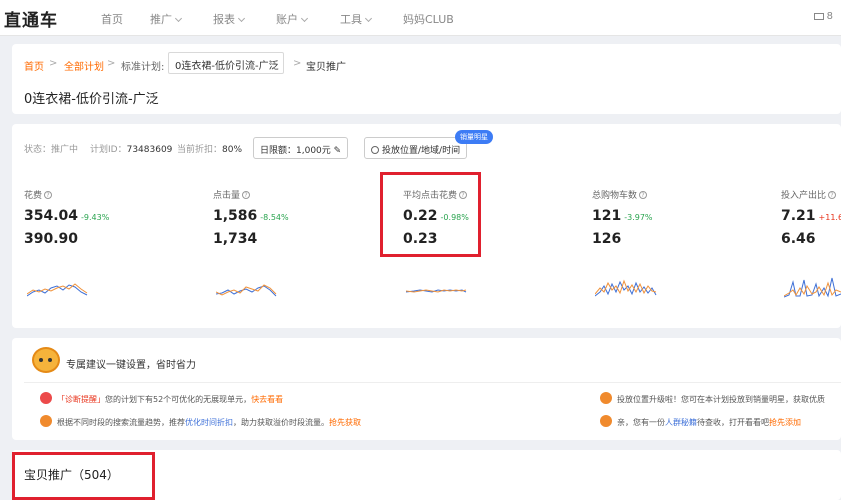 The height and width of the screenshot is (500, 841). What do you see at coordinates (91, 99) in the screenshot?
I see `page-title: 0连衣裙-低价引流-广泛` at bounding box center [91, 99].